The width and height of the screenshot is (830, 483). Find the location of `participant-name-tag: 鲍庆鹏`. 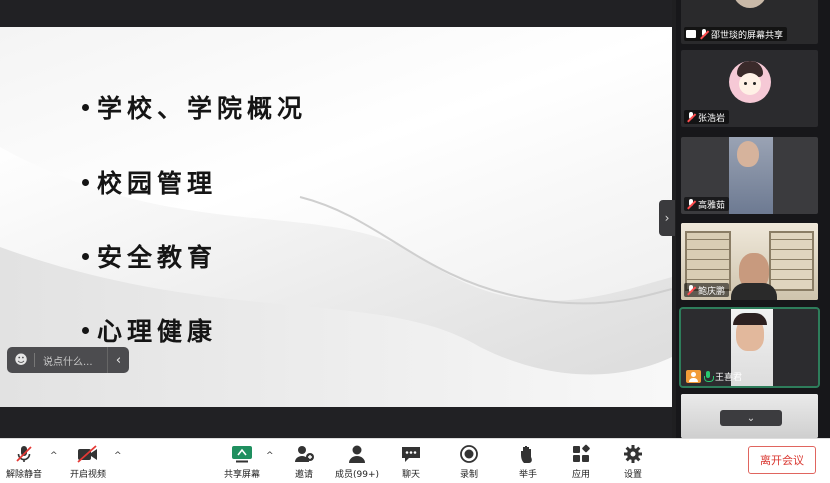

participant-name-tag: 鲍庆鹏 is located at coordinates (707, 290).